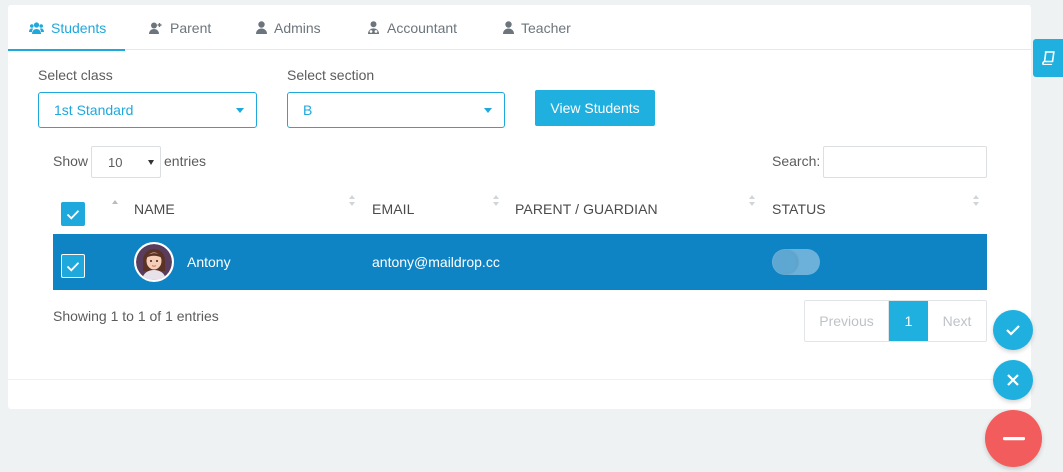 The image size is (1063, 472). Describe the element at coordinates (297, 27) in the screenshot. I see `tab-label: Admins` at that location.